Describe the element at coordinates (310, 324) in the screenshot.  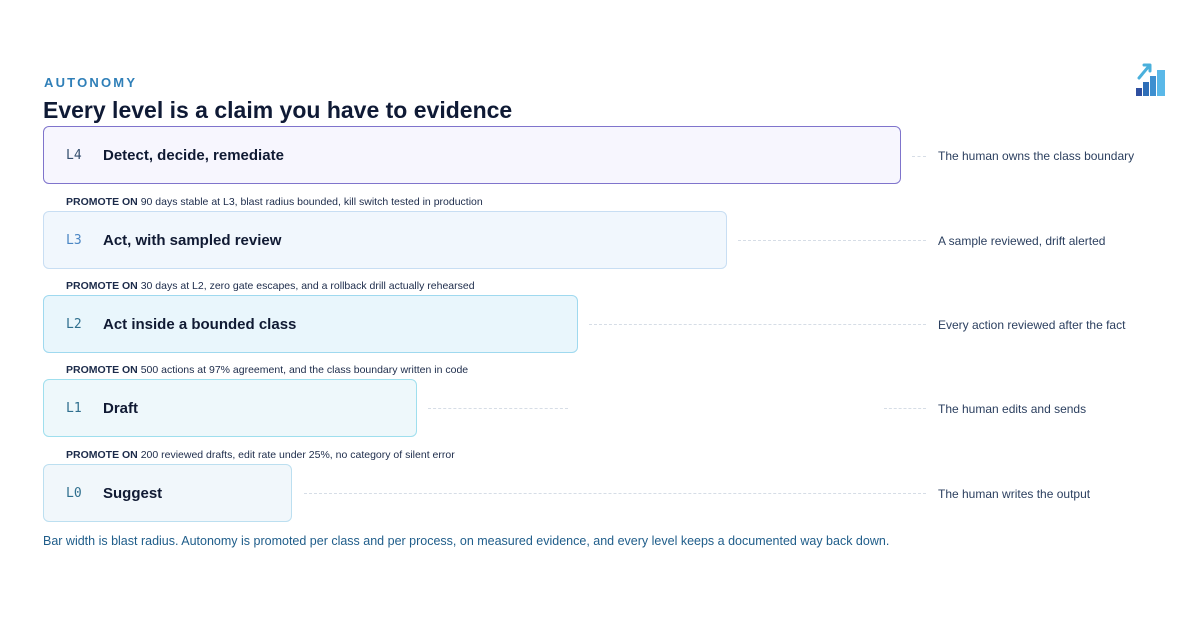
I see `level-bar-l2: L2 Act inside a bounded class` at that location.